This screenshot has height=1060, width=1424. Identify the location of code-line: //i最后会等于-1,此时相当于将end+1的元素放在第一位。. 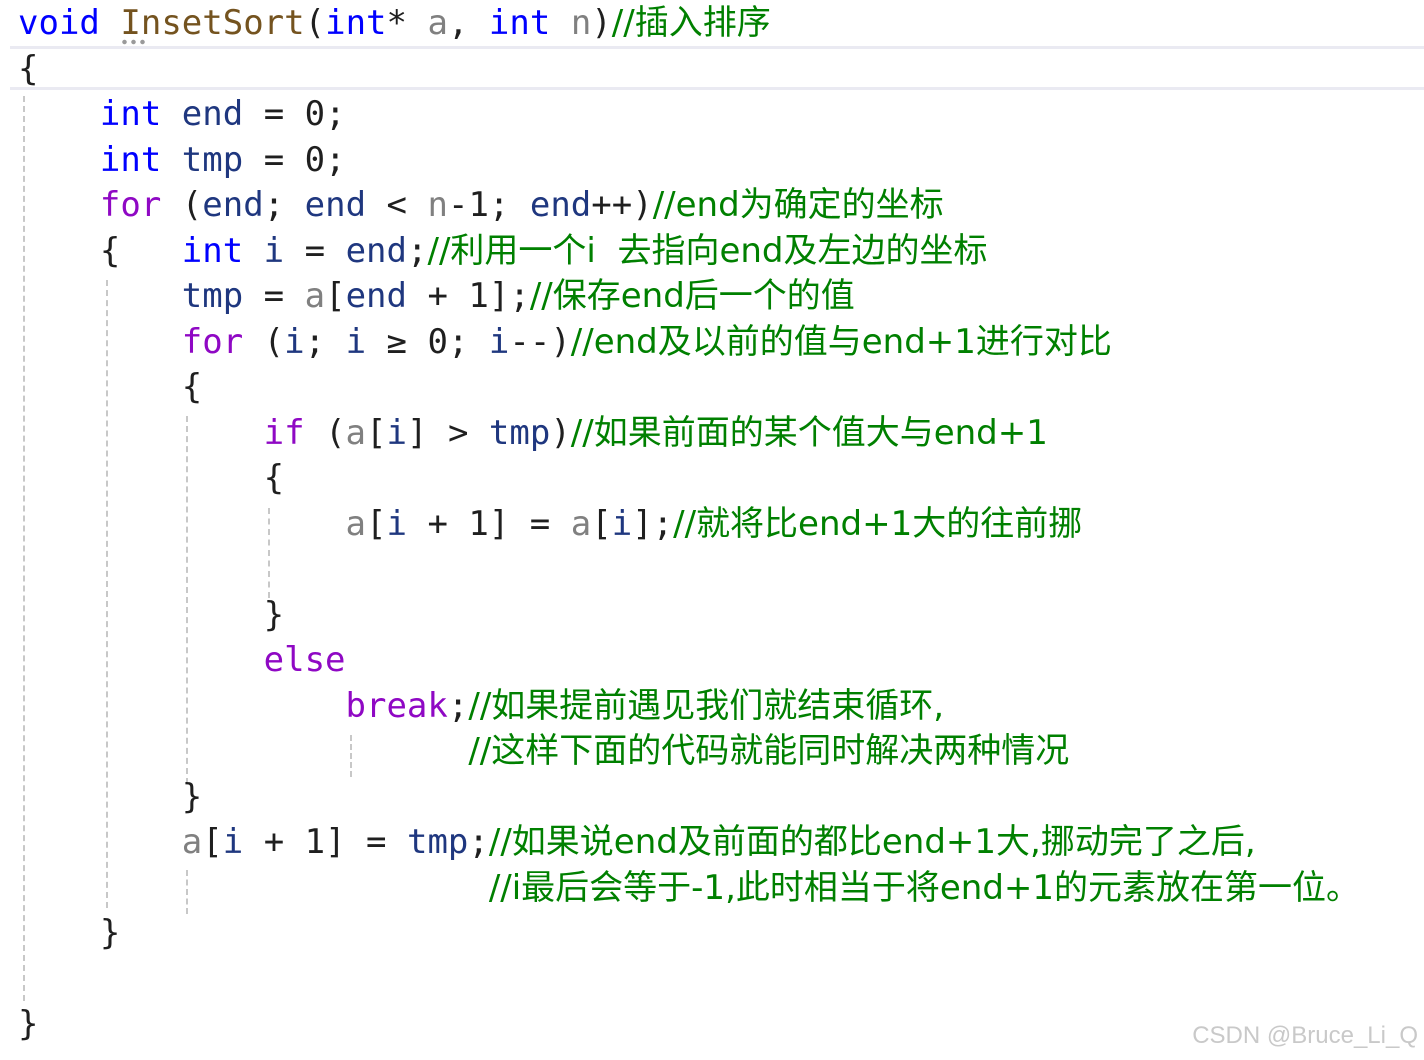
(689, 888).